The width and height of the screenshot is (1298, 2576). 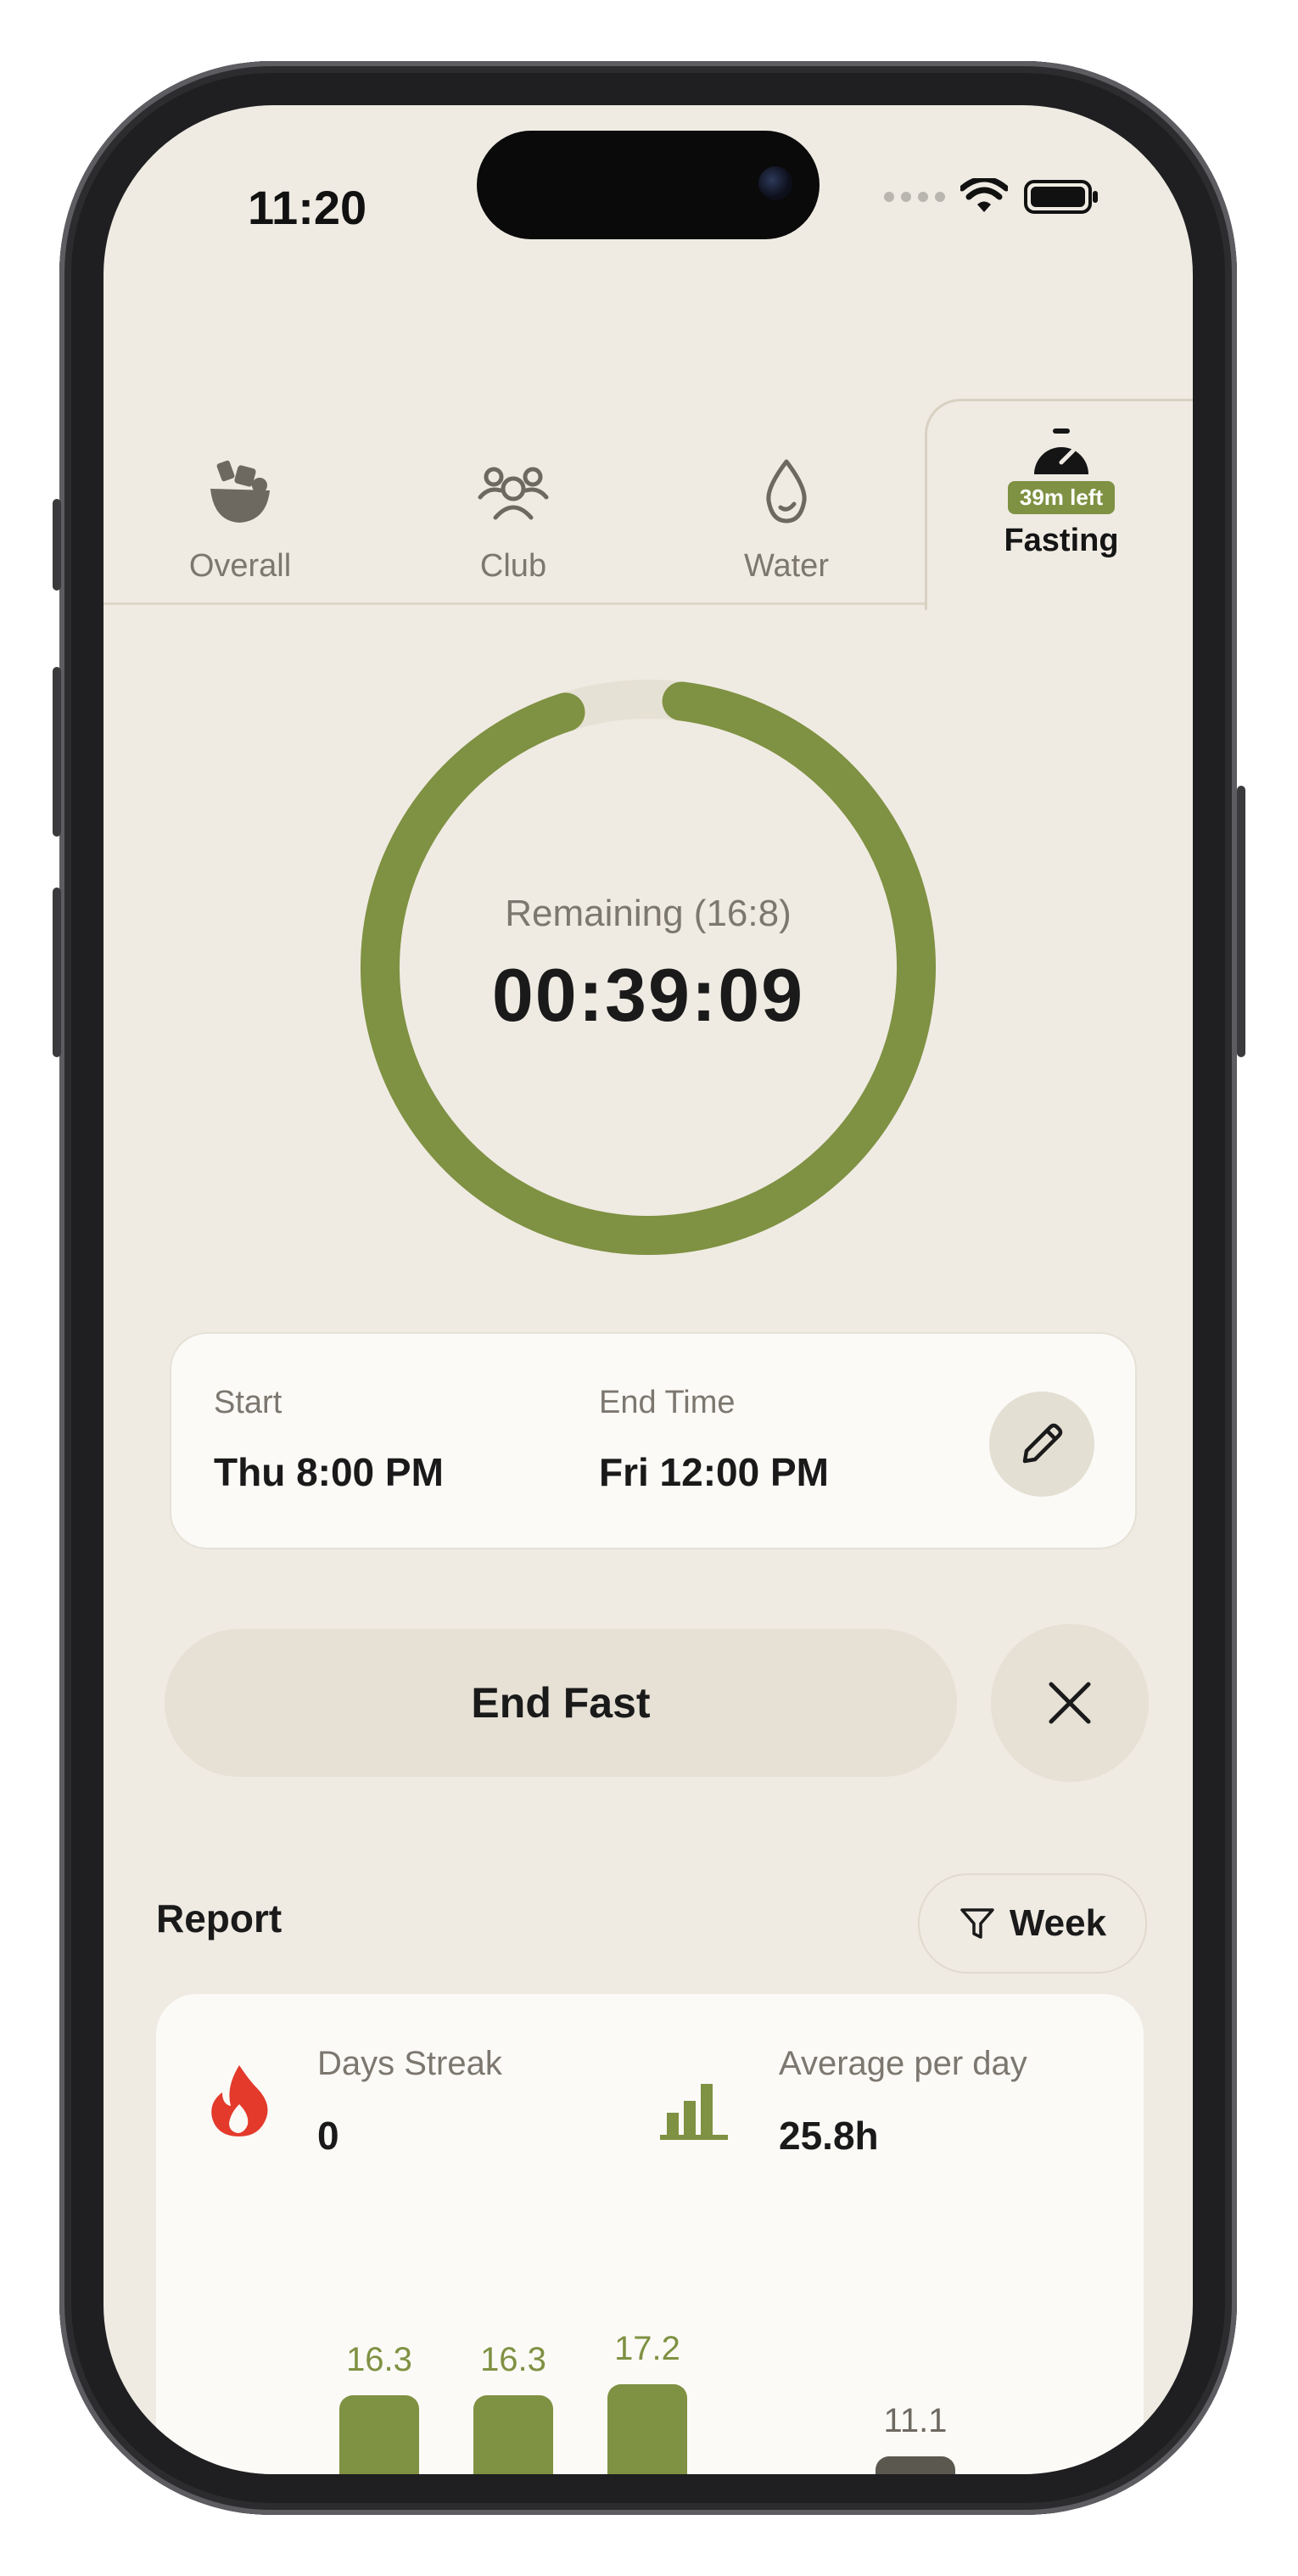 I want to click on fasting-badge: 39m left, so click(x=1061, y=498).